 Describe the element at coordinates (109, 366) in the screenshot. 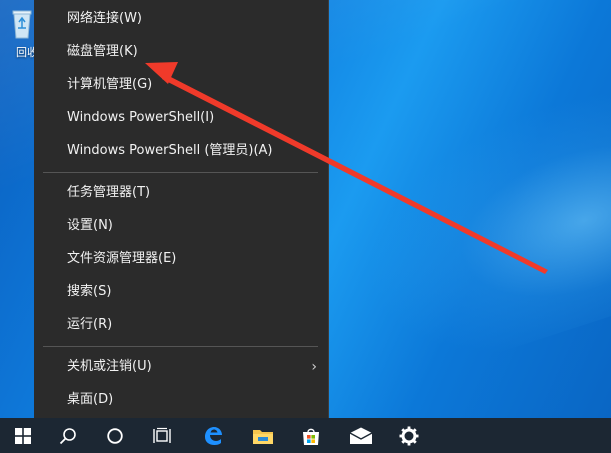

I see `menu-item-label: 关机或注销(U)` at that location.